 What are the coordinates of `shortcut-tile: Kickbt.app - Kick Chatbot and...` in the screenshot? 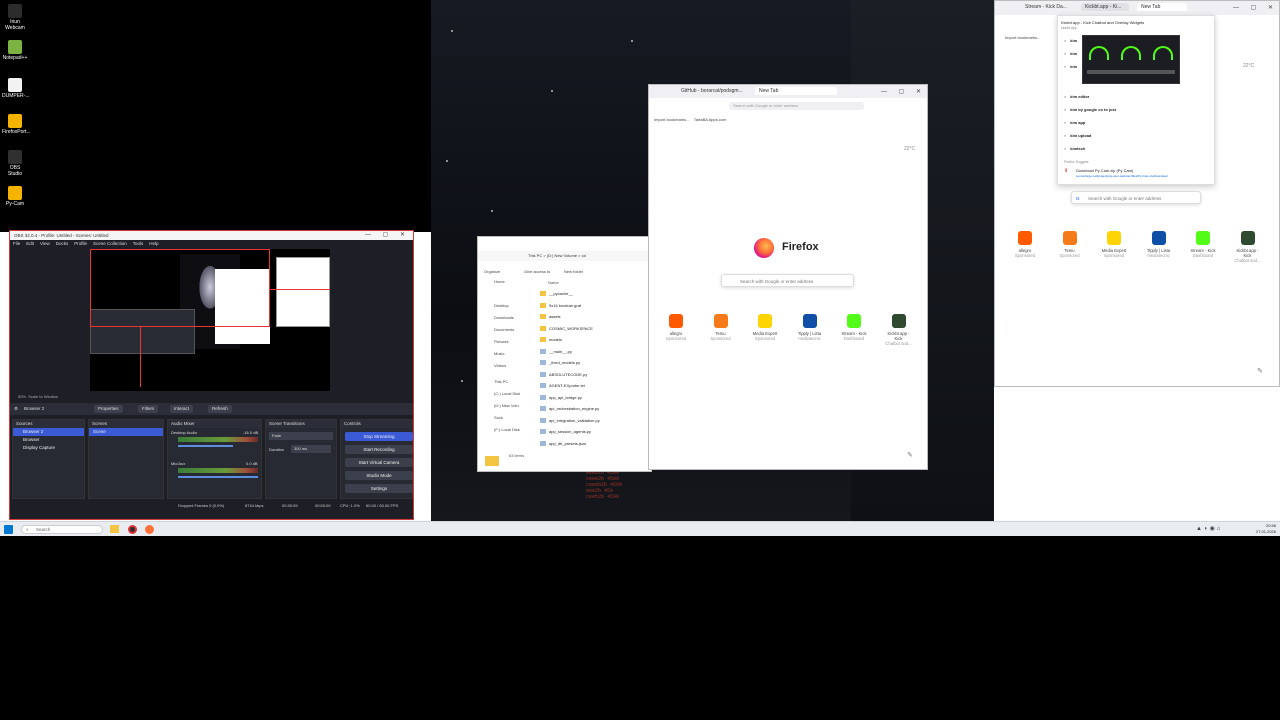 It's located at (899, 330).